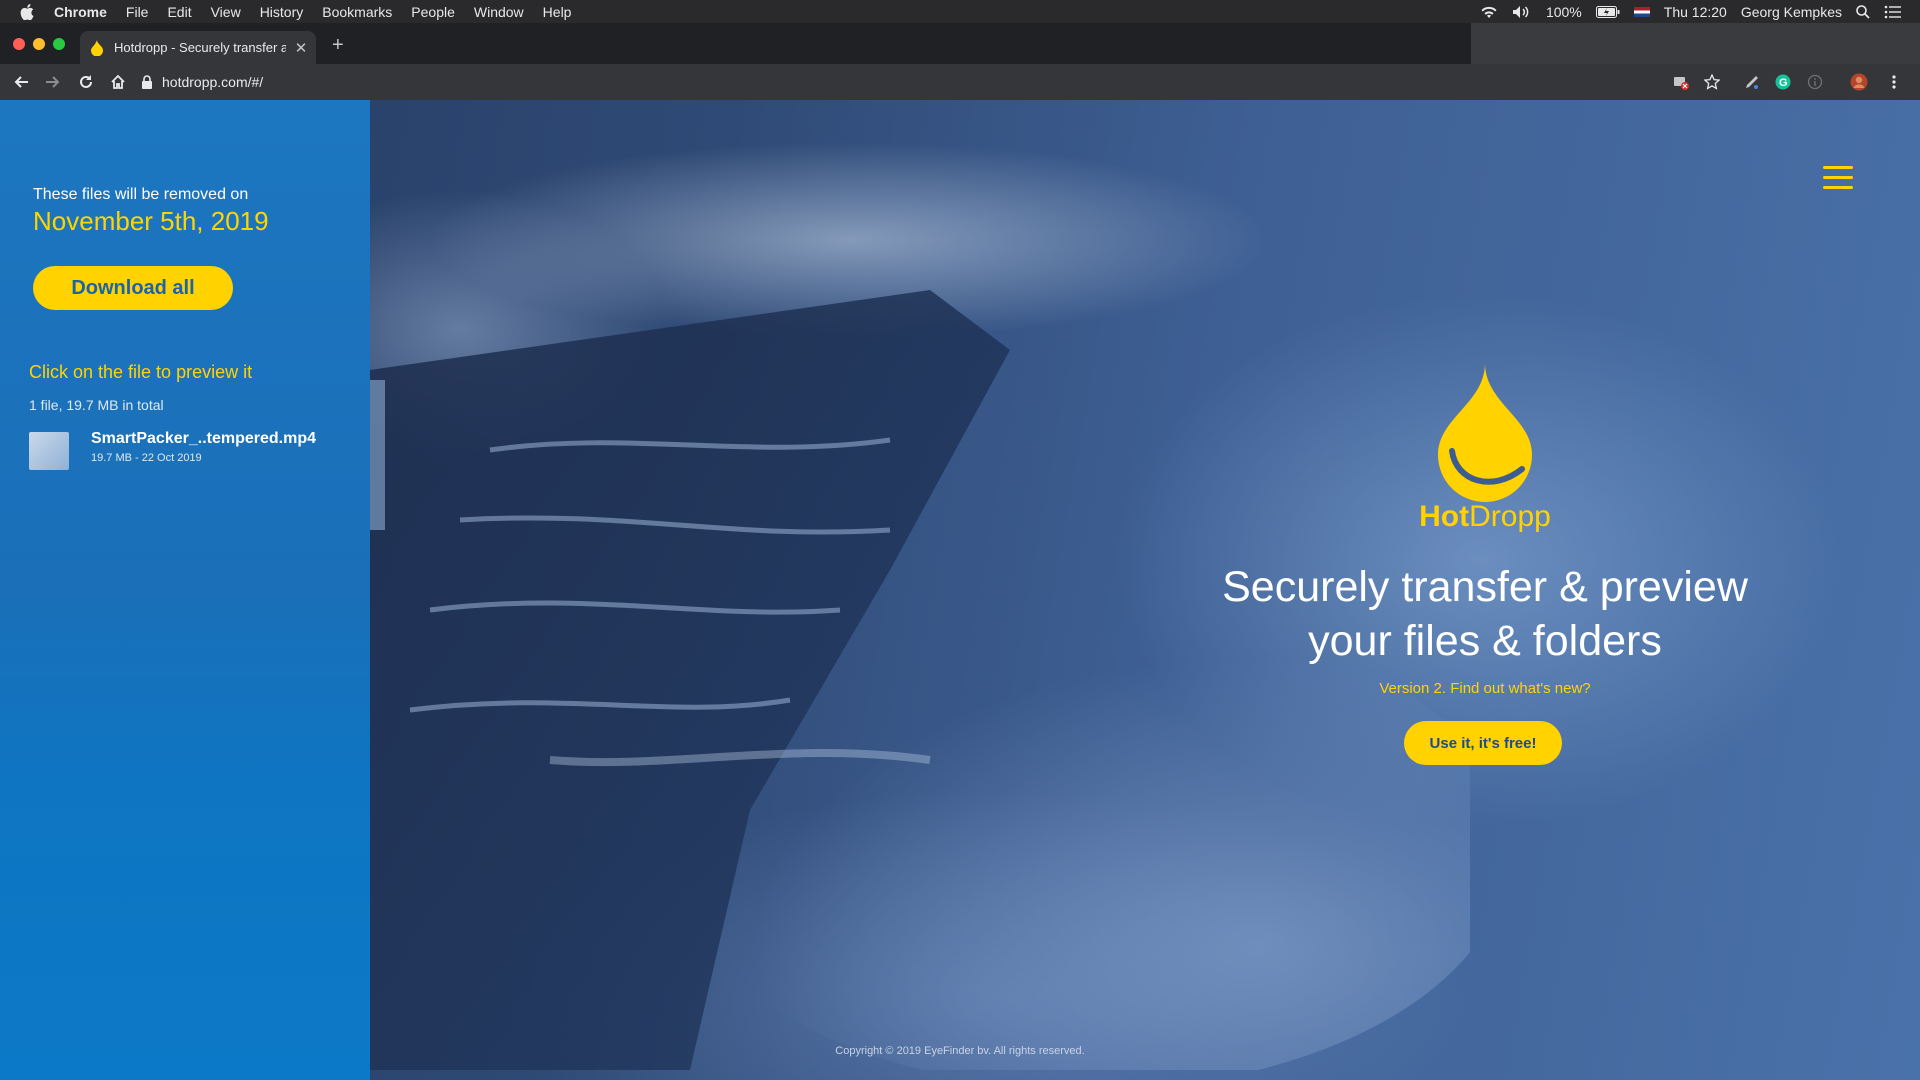  Describe the element at coordinates (1483, 743) in the screenshot. I see `use-it-free-button: Use it, it's free!` at that location.